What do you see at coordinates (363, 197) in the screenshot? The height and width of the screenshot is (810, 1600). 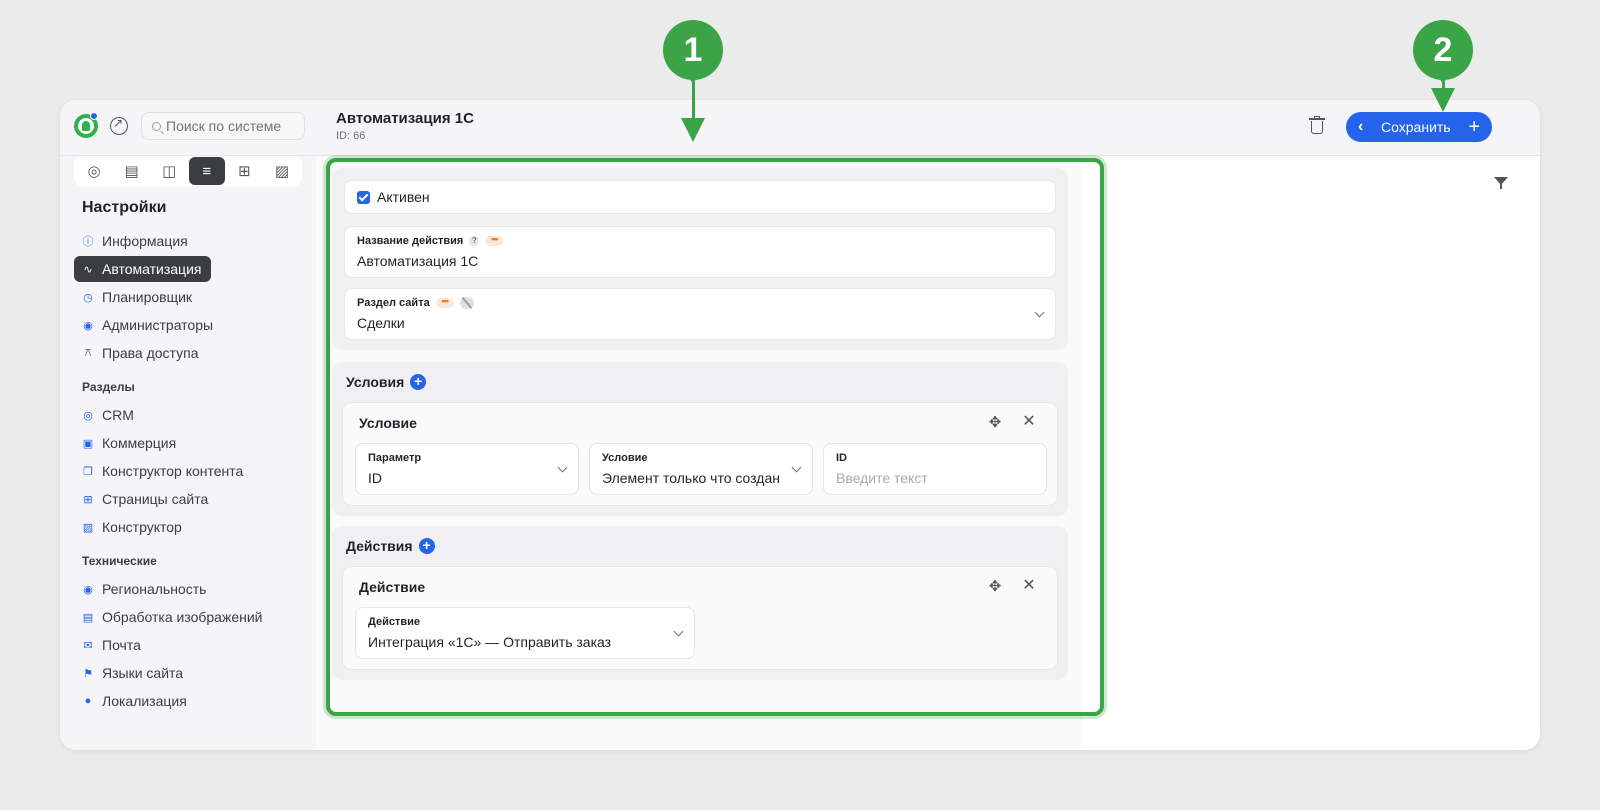 I see `active-checkbox` at bounding box center [363, 197].